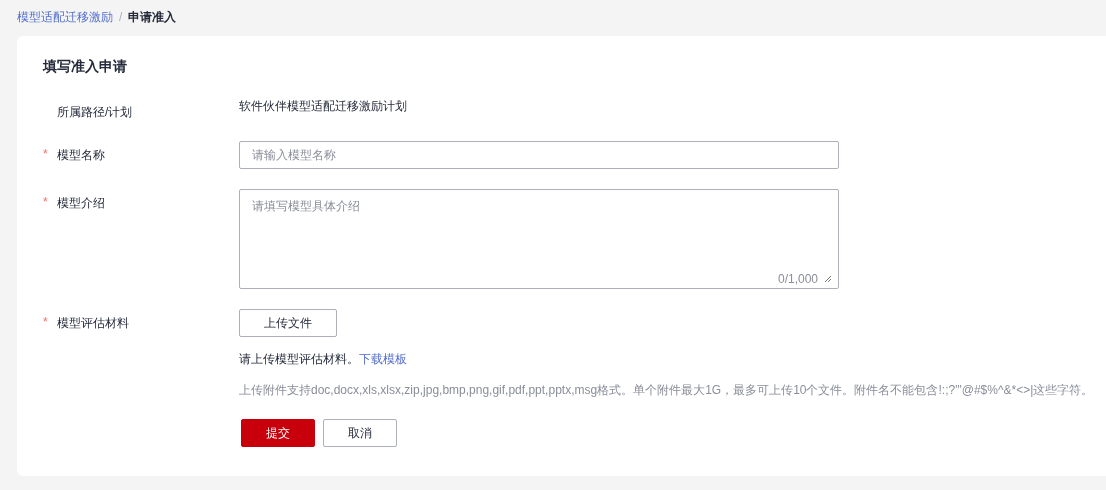 This screenshot has height=490, width=1106. I want to click on resize-handle-icon, so click(828, 279).